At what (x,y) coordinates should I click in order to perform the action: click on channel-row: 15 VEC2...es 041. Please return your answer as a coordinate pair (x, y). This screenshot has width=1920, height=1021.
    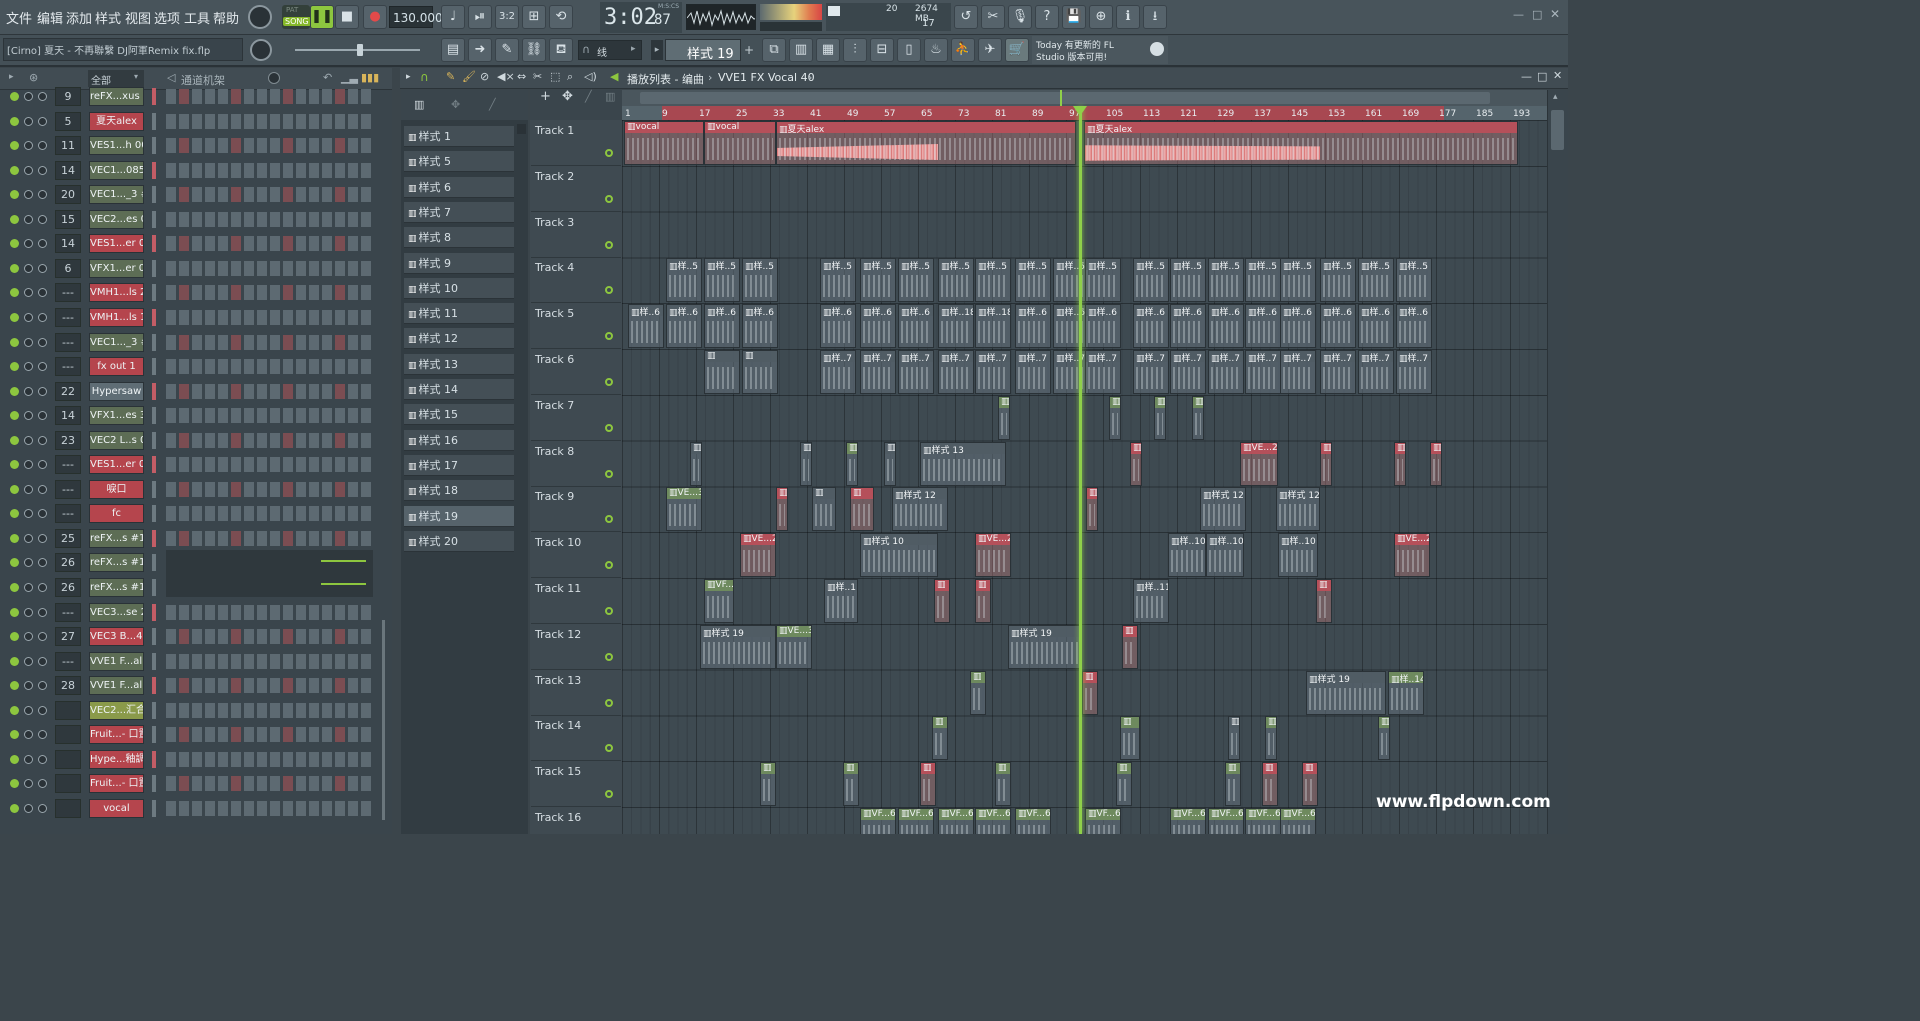
    Looking at the image, I should click on (196, 219).